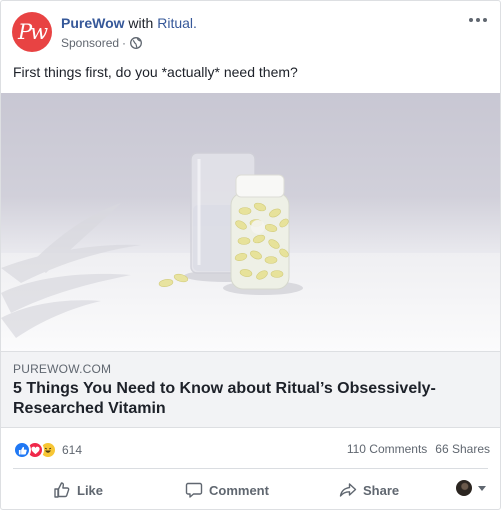 This screenshot has width=501, height=510. Describe the element at coordinates (478, 20) in the screenshot. I see `more-options-icon` at that location.